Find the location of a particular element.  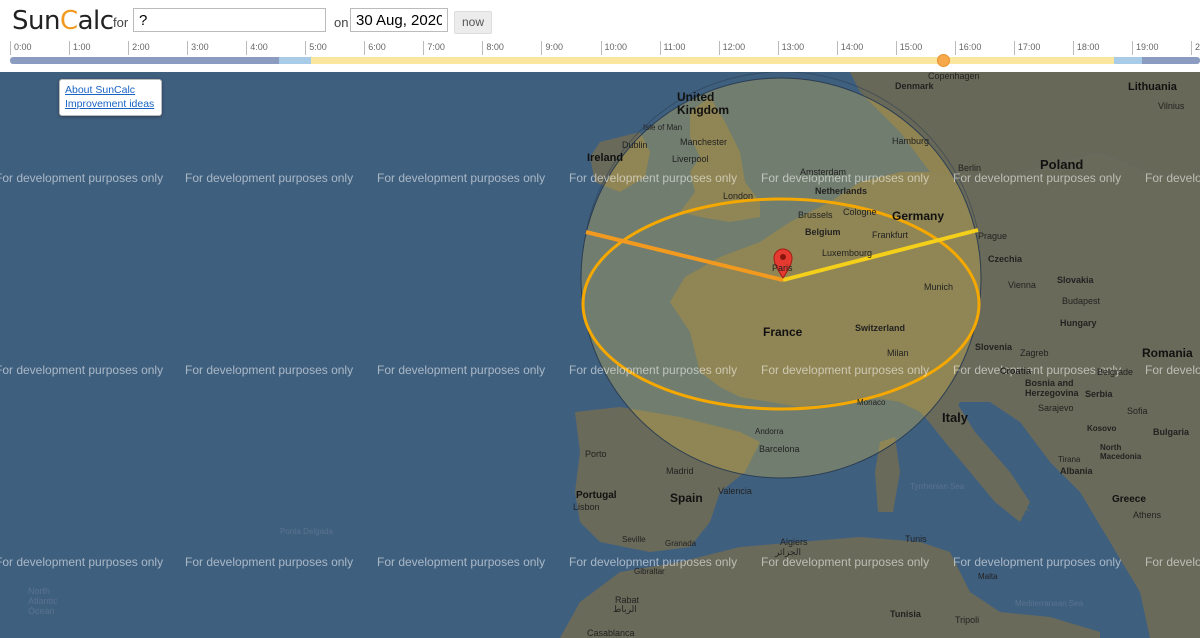

hour-tick: 3:00 is located at coordinates (198, 48).